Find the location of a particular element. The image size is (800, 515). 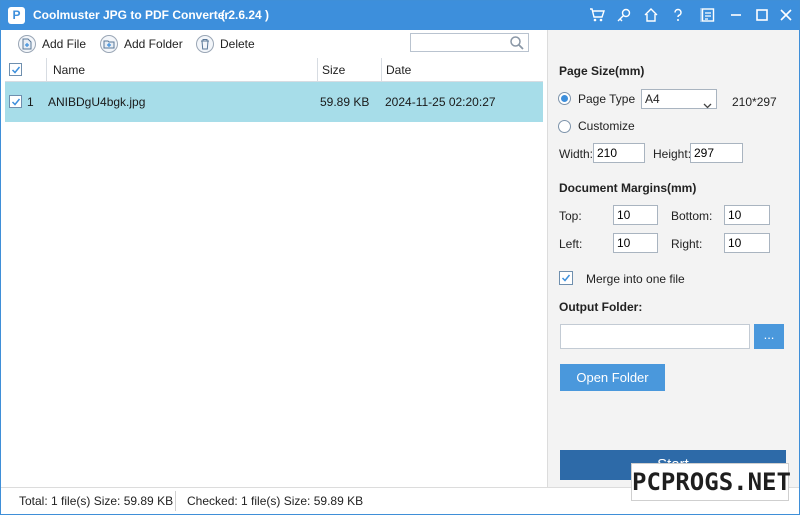

maximize-icon is located at coordinates (762, 15).